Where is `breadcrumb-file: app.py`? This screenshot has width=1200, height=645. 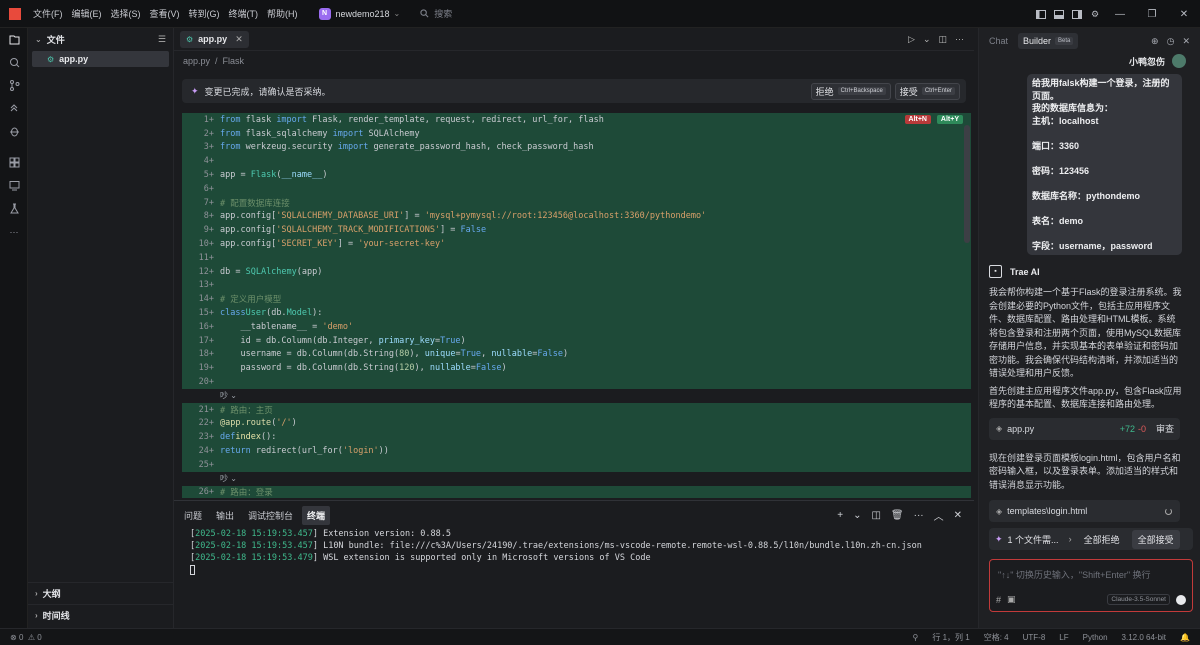
breadcrumb-file: app.py is located at coordinates (196, 61).